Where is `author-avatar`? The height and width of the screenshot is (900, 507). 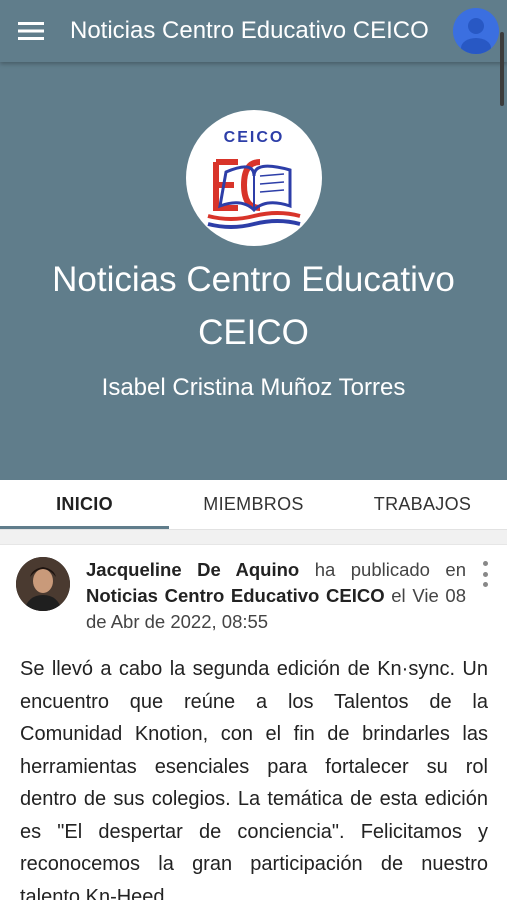
author-avatar is located at coordinates (43, 584).